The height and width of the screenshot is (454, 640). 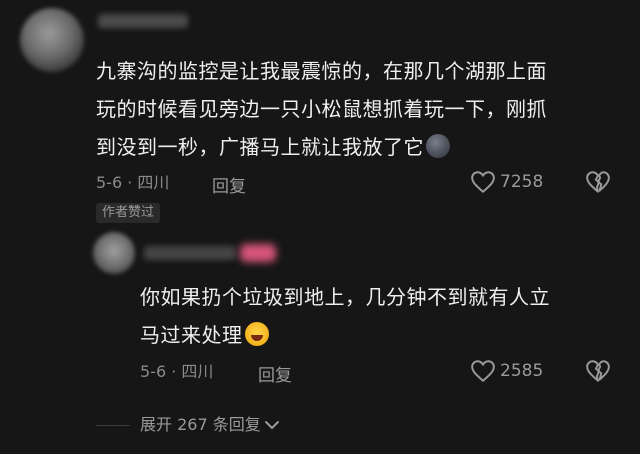 I want to click on comment-line: 到没到一秒，广播马上就让我放了它, so click(x=356, y=147).